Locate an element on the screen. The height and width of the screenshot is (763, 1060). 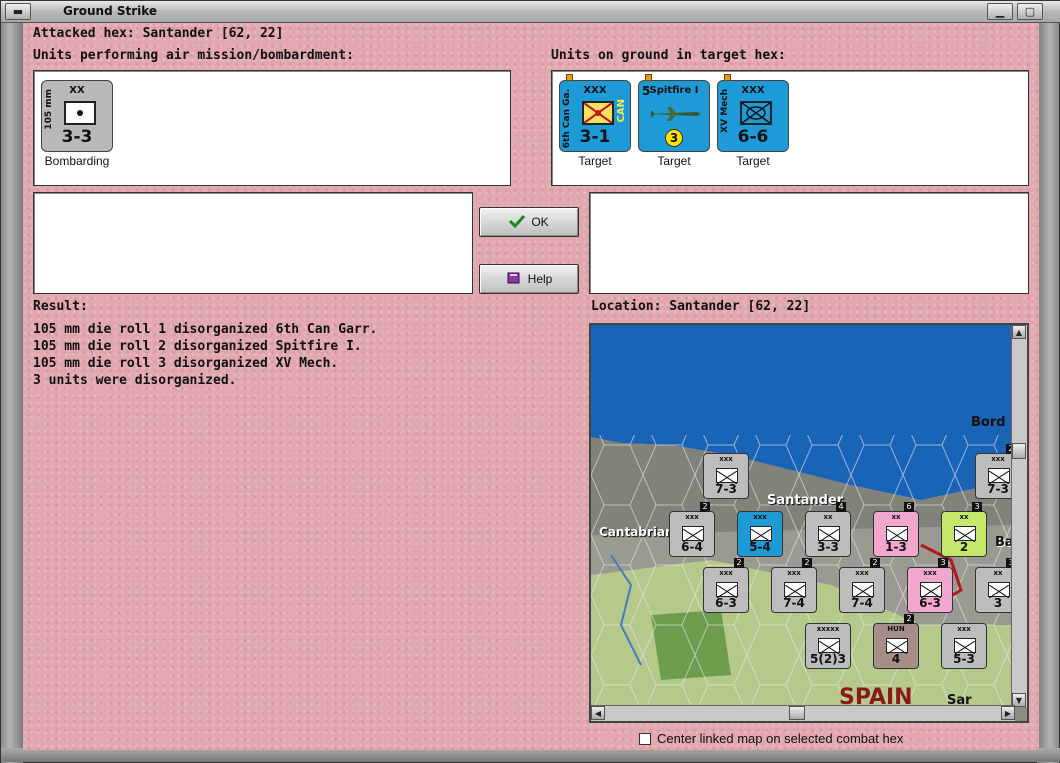
map-unit-counter: xxxxx 5(2)3 is located at coordinates (828, 646).